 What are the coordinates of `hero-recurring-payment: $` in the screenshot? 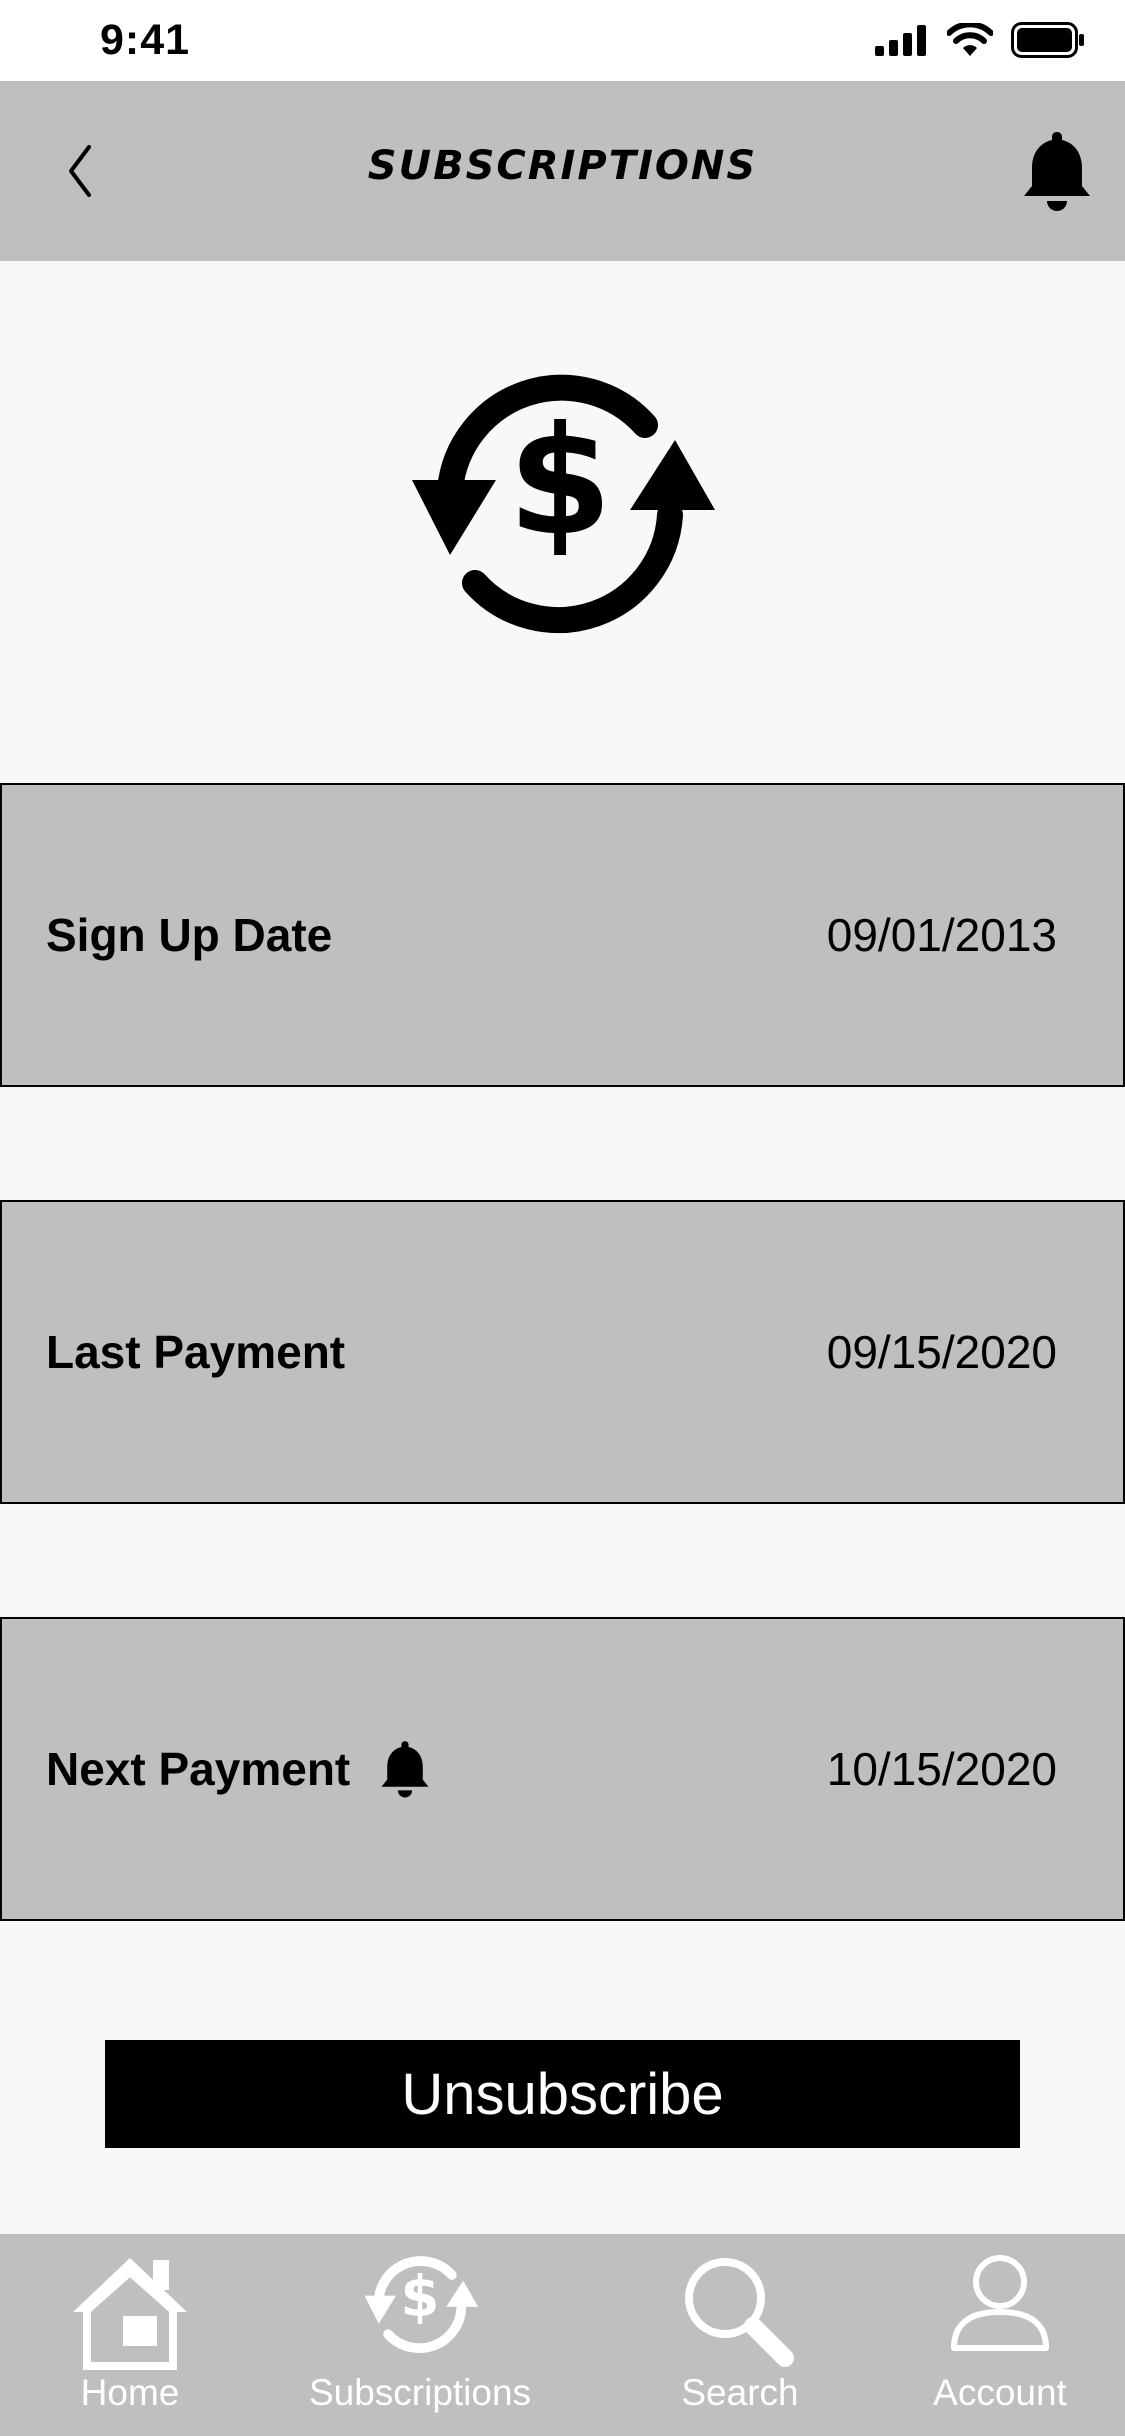 It's located at (560, 505).